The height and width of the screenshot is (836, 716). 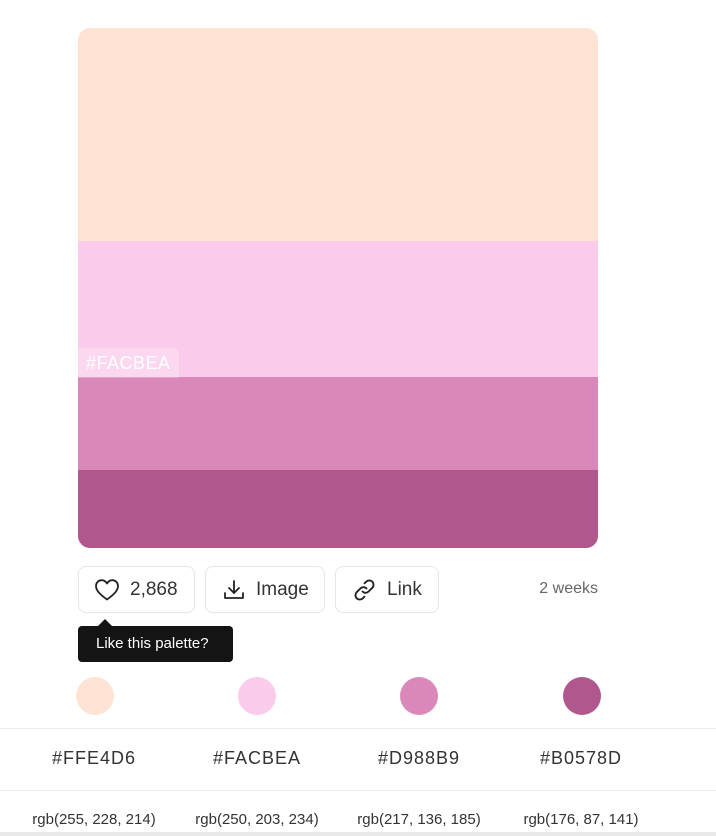 I want to click on hex-value-4: #B0578D, so click(x=581, y=758).